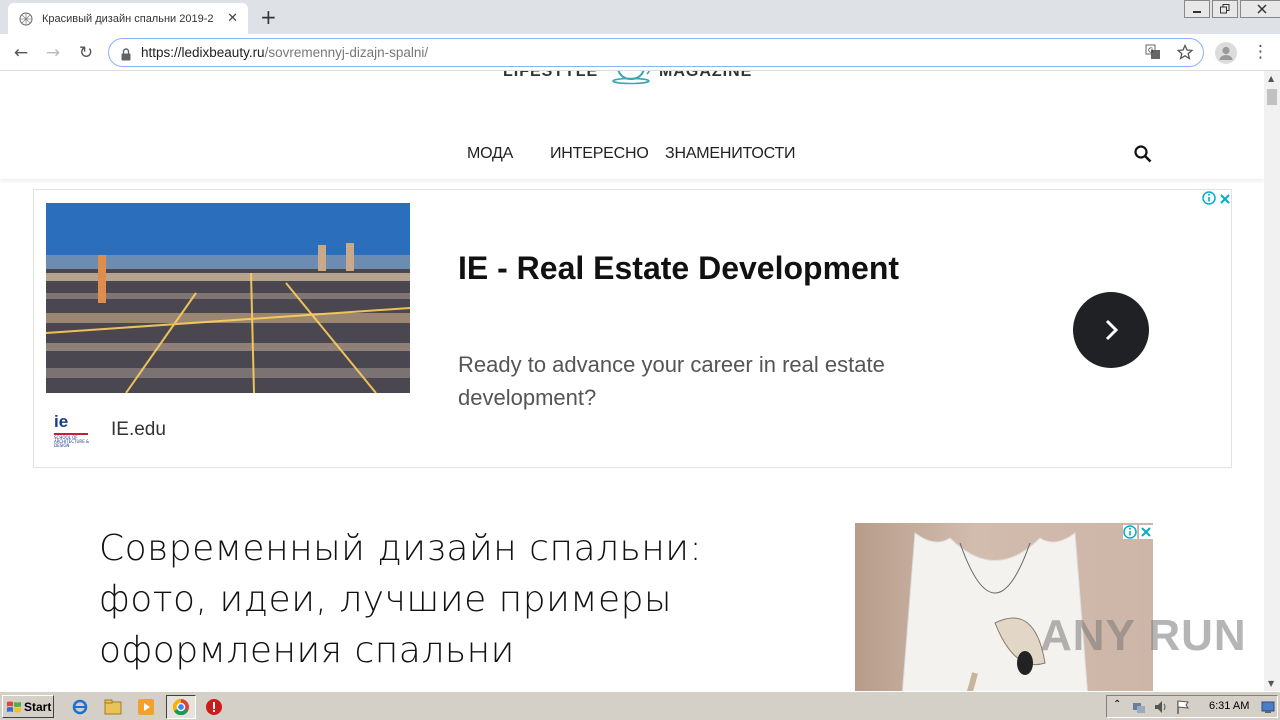 The width and height of the screenshot is (1280, 720). I want to click on scroll-up-icon: ▲, so click(1271, 78).